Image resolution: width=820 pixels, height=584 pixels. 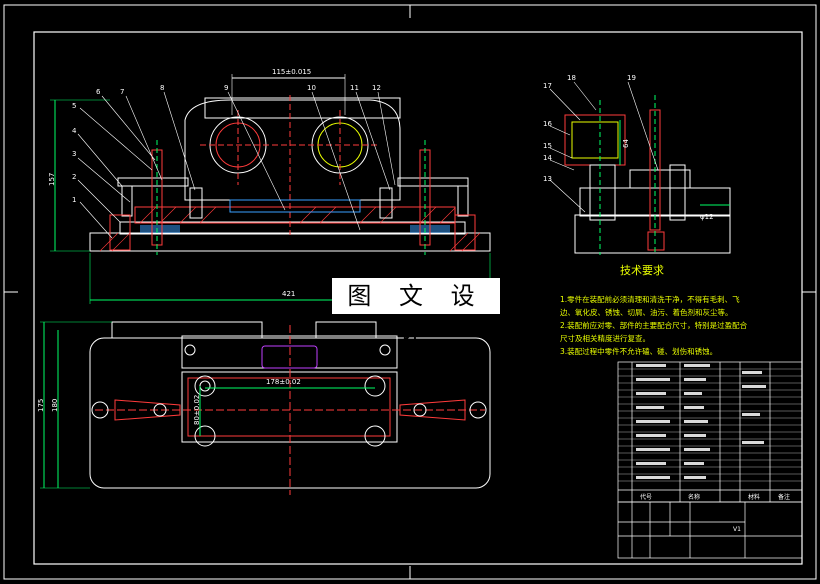 I want to click on dim-overall: 421, so click(x=289, y=294).